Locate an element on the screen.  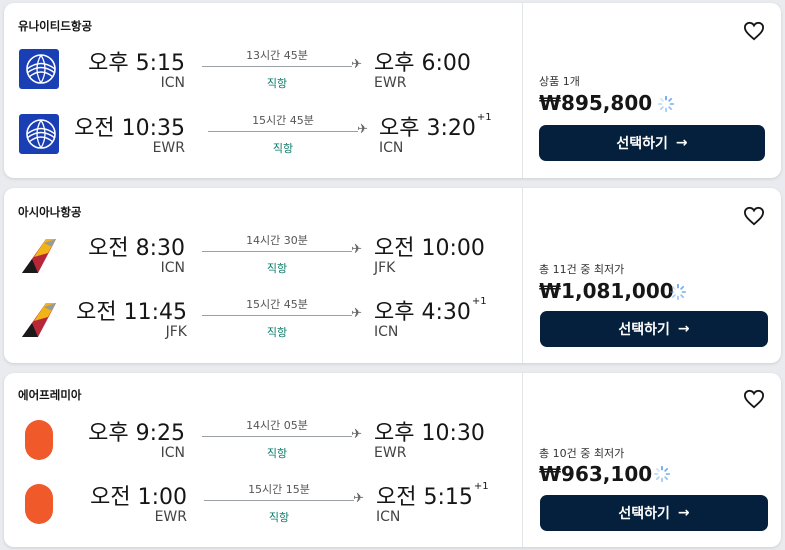
arrival-time-text: 오전 10:00 is located at coordinates (429, 248).